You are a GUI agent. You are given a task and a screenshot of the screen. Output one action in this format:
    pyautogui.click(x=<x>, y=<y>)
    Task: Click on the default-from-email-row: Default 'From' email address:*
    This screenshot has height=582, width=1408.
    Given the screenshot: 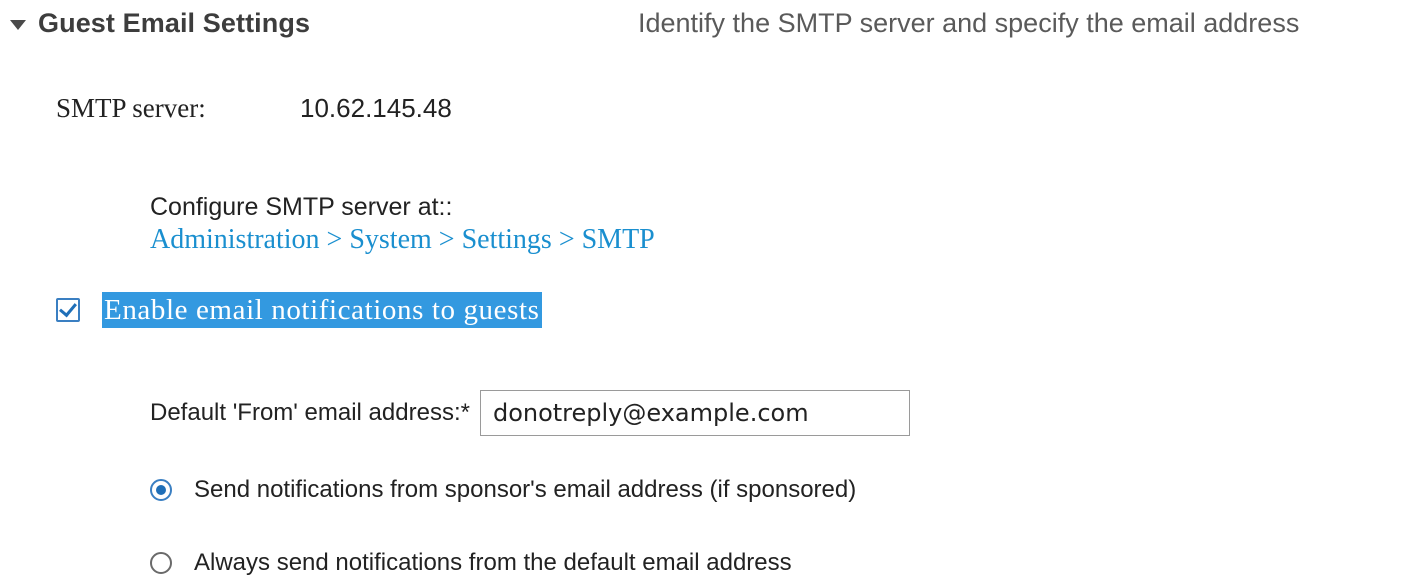 What is the action you would take?
    pyautogui.click(x=530, y=413)
    